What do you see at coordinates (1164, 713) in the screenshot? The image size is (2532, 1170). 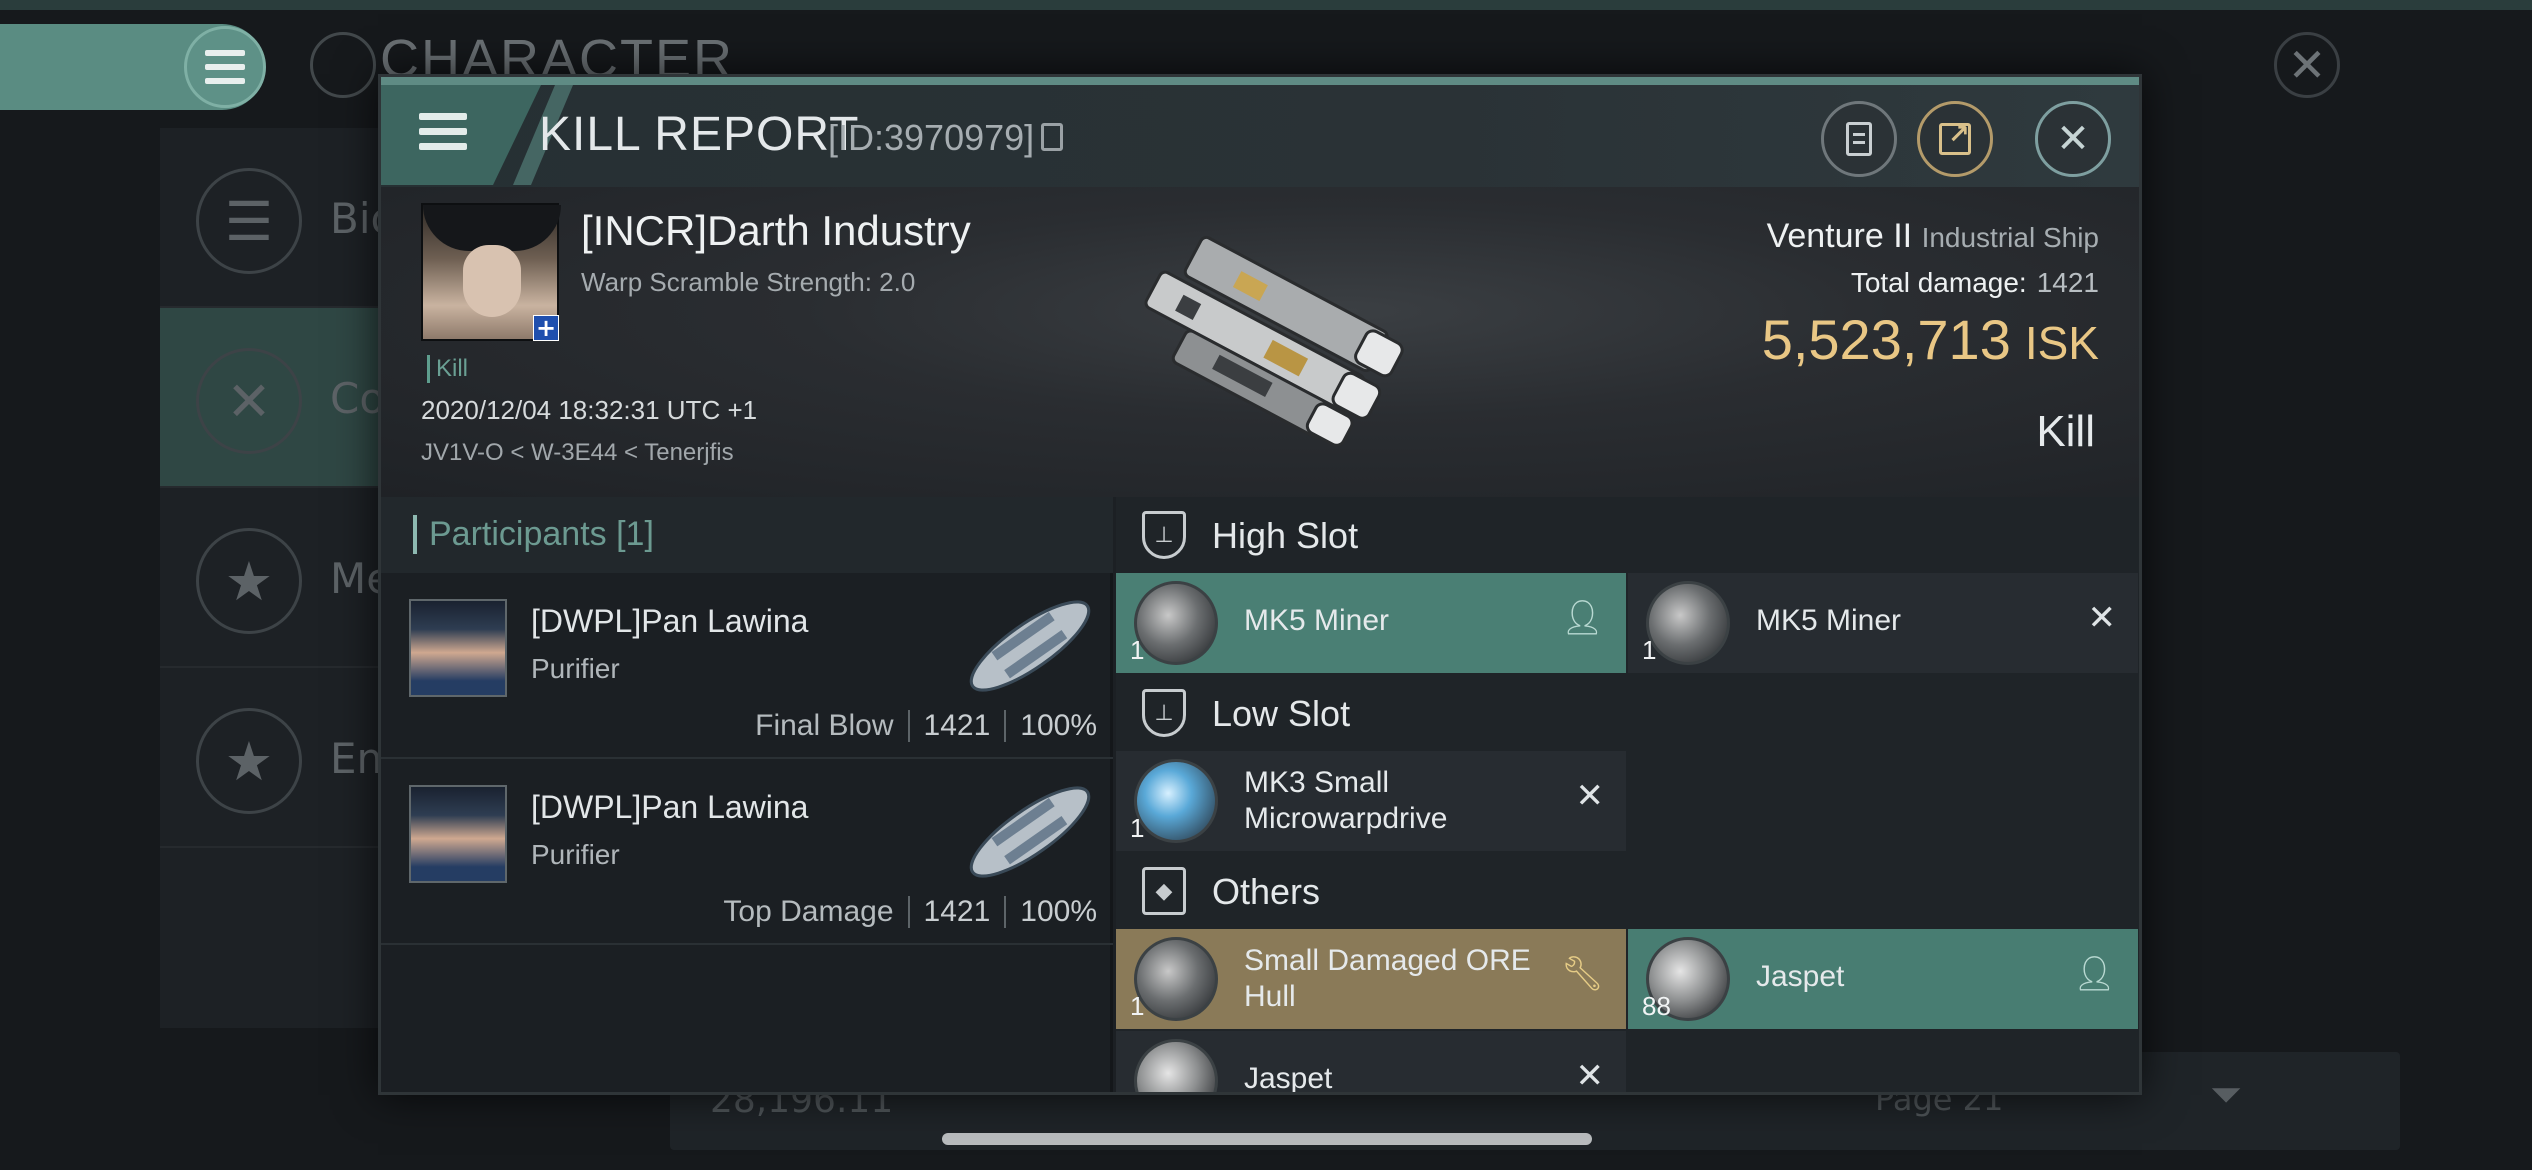 I see `low-slot-icon: ⊥` at bounding box center [1164, 713].